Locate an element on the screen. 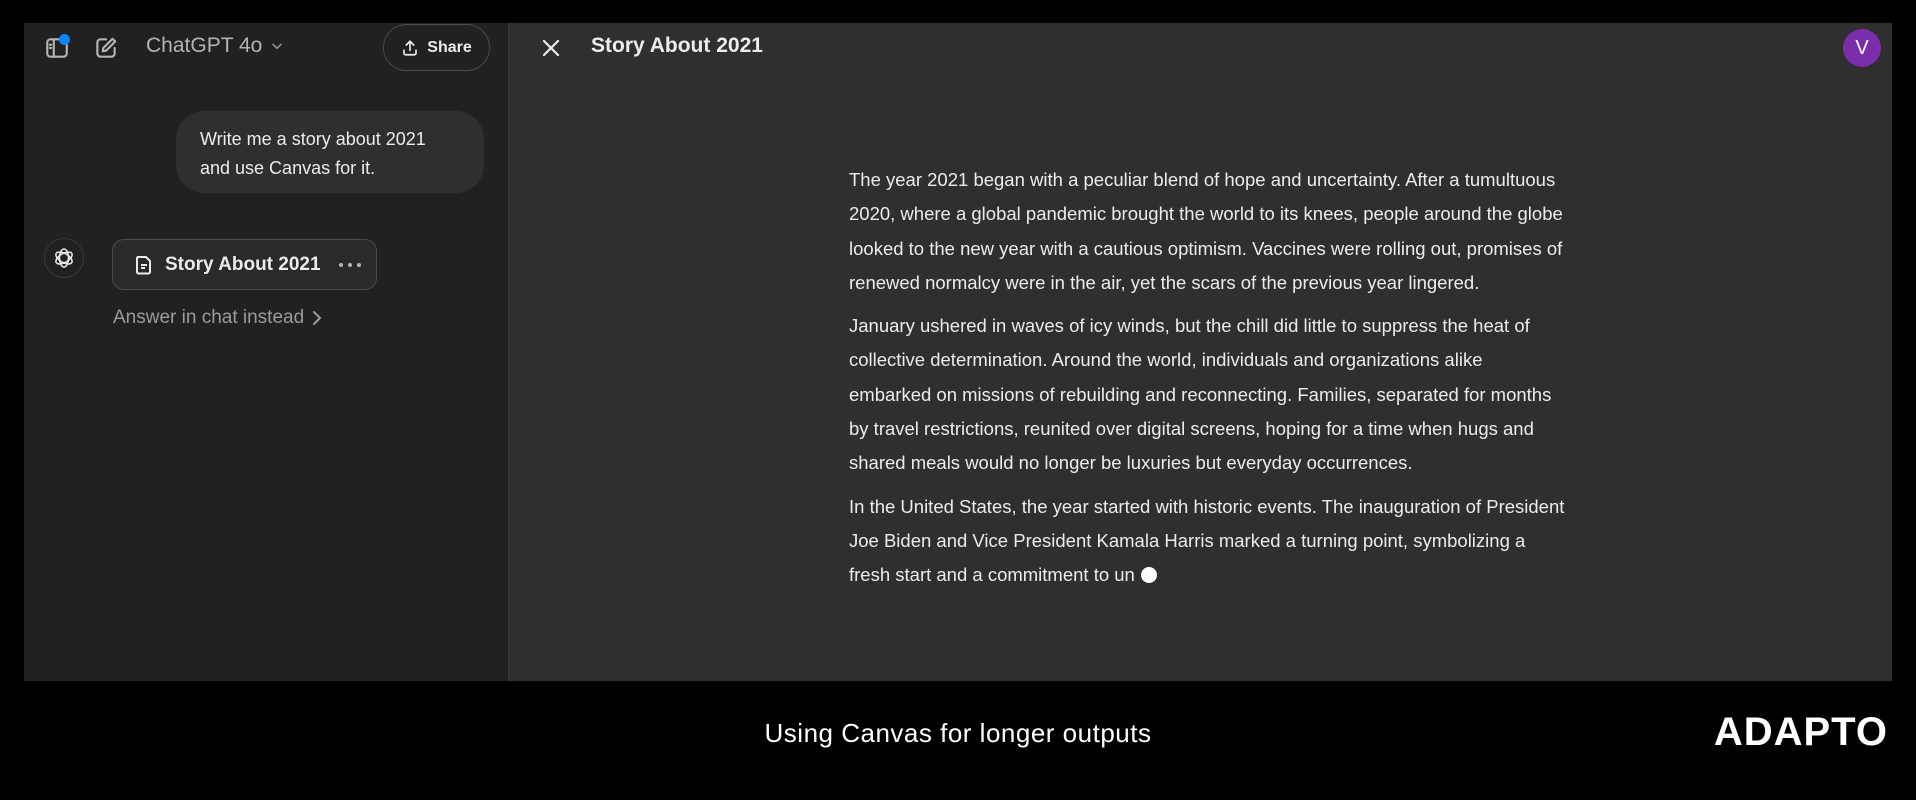 This screenshot has height=800, width=1916. share-label: Share is located at coordinates (449, 47).